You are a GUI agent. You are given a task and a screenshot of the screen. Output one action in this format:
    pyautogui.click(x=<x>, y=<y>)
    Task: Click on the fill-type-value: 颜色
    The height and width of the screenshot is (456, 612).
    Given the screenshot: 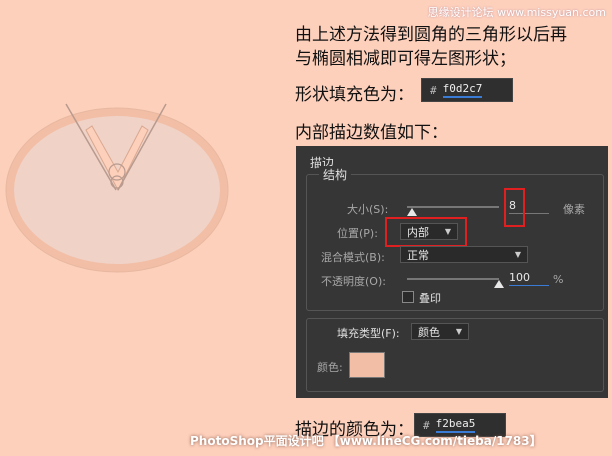 What is the action you would take?
    pyautogui.click(x=429, y=332)
    